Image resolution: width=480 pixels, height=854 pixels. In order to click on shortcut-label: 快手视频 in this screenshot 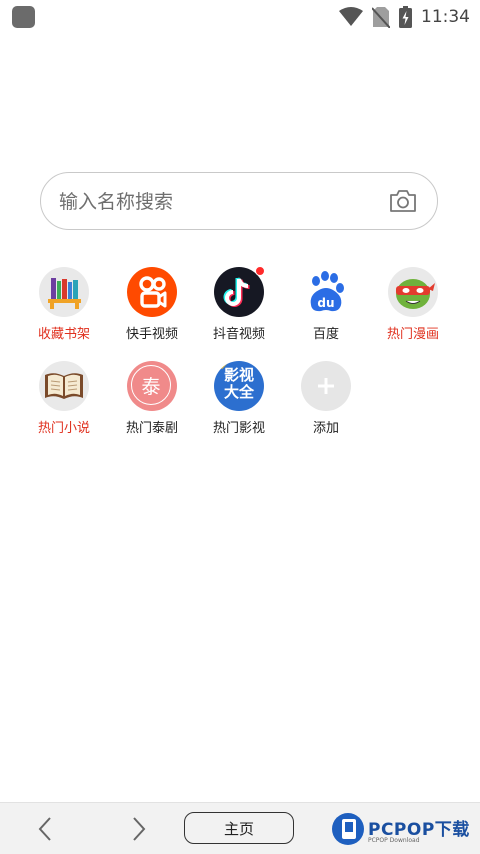, I will do `click(151, 334)`.